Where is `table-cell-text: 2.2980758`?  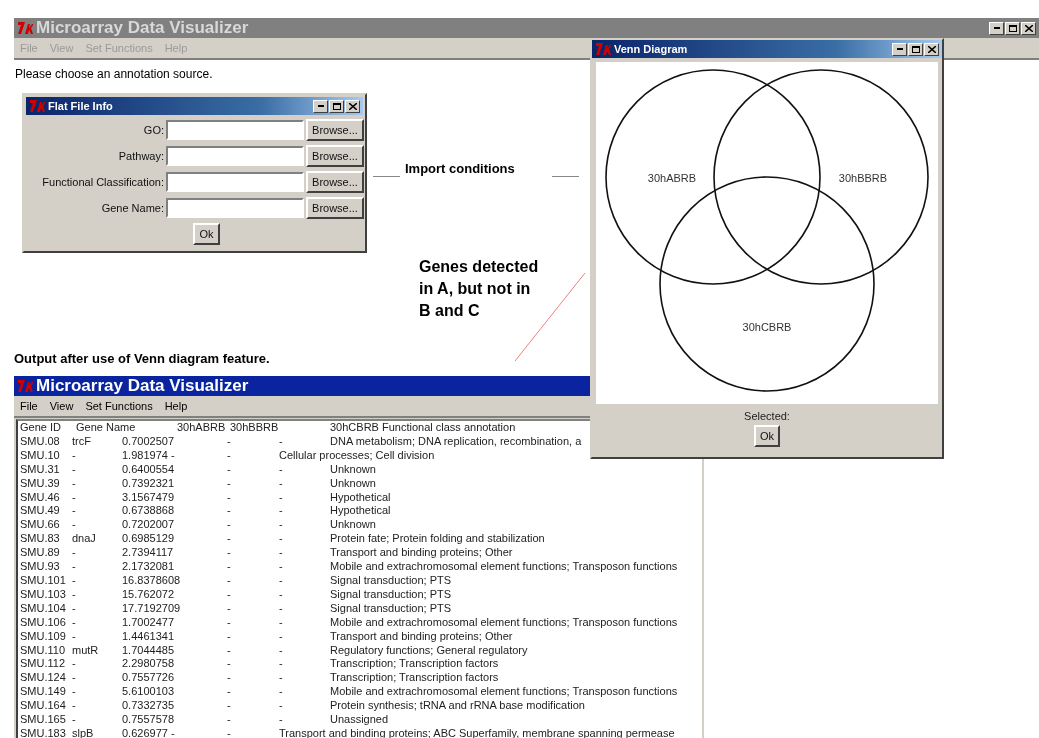 table-cell-text: 2.2980758 is located at coordinates (148, 664).